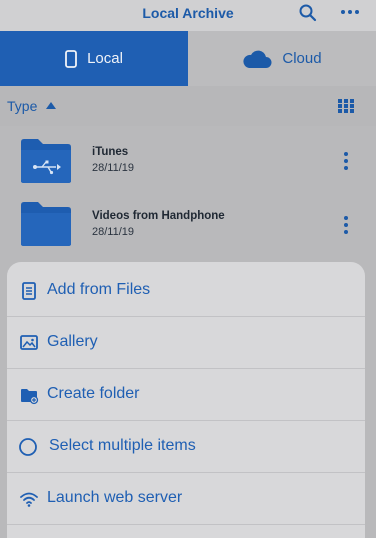  Describe the element at coordinates (29, 342) in the screenshot. I see `gallery-icon` at that location.